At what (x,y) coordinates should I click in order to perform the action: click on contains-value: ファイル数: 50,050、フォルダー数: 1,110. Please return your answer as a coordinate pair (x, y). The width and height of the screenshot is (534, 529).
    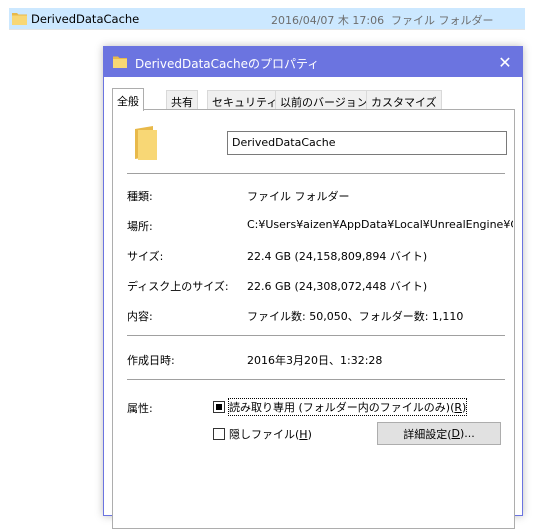
    Looking at the image, I should click on (355, 316).